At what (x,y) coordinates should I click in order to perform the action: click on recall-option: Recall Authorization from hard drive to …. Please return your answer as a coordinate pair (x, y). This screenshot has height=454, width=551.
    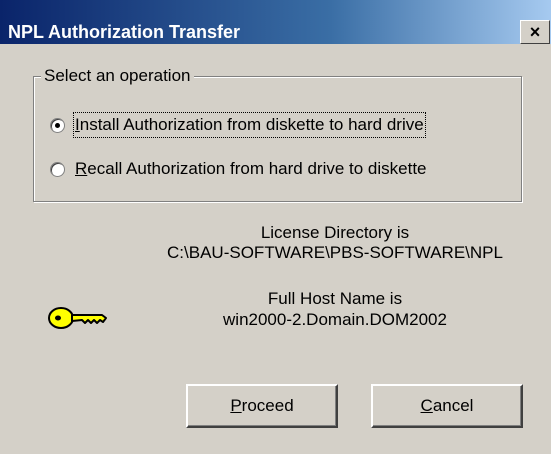
    Looking at the image, I should click on (238, 169).